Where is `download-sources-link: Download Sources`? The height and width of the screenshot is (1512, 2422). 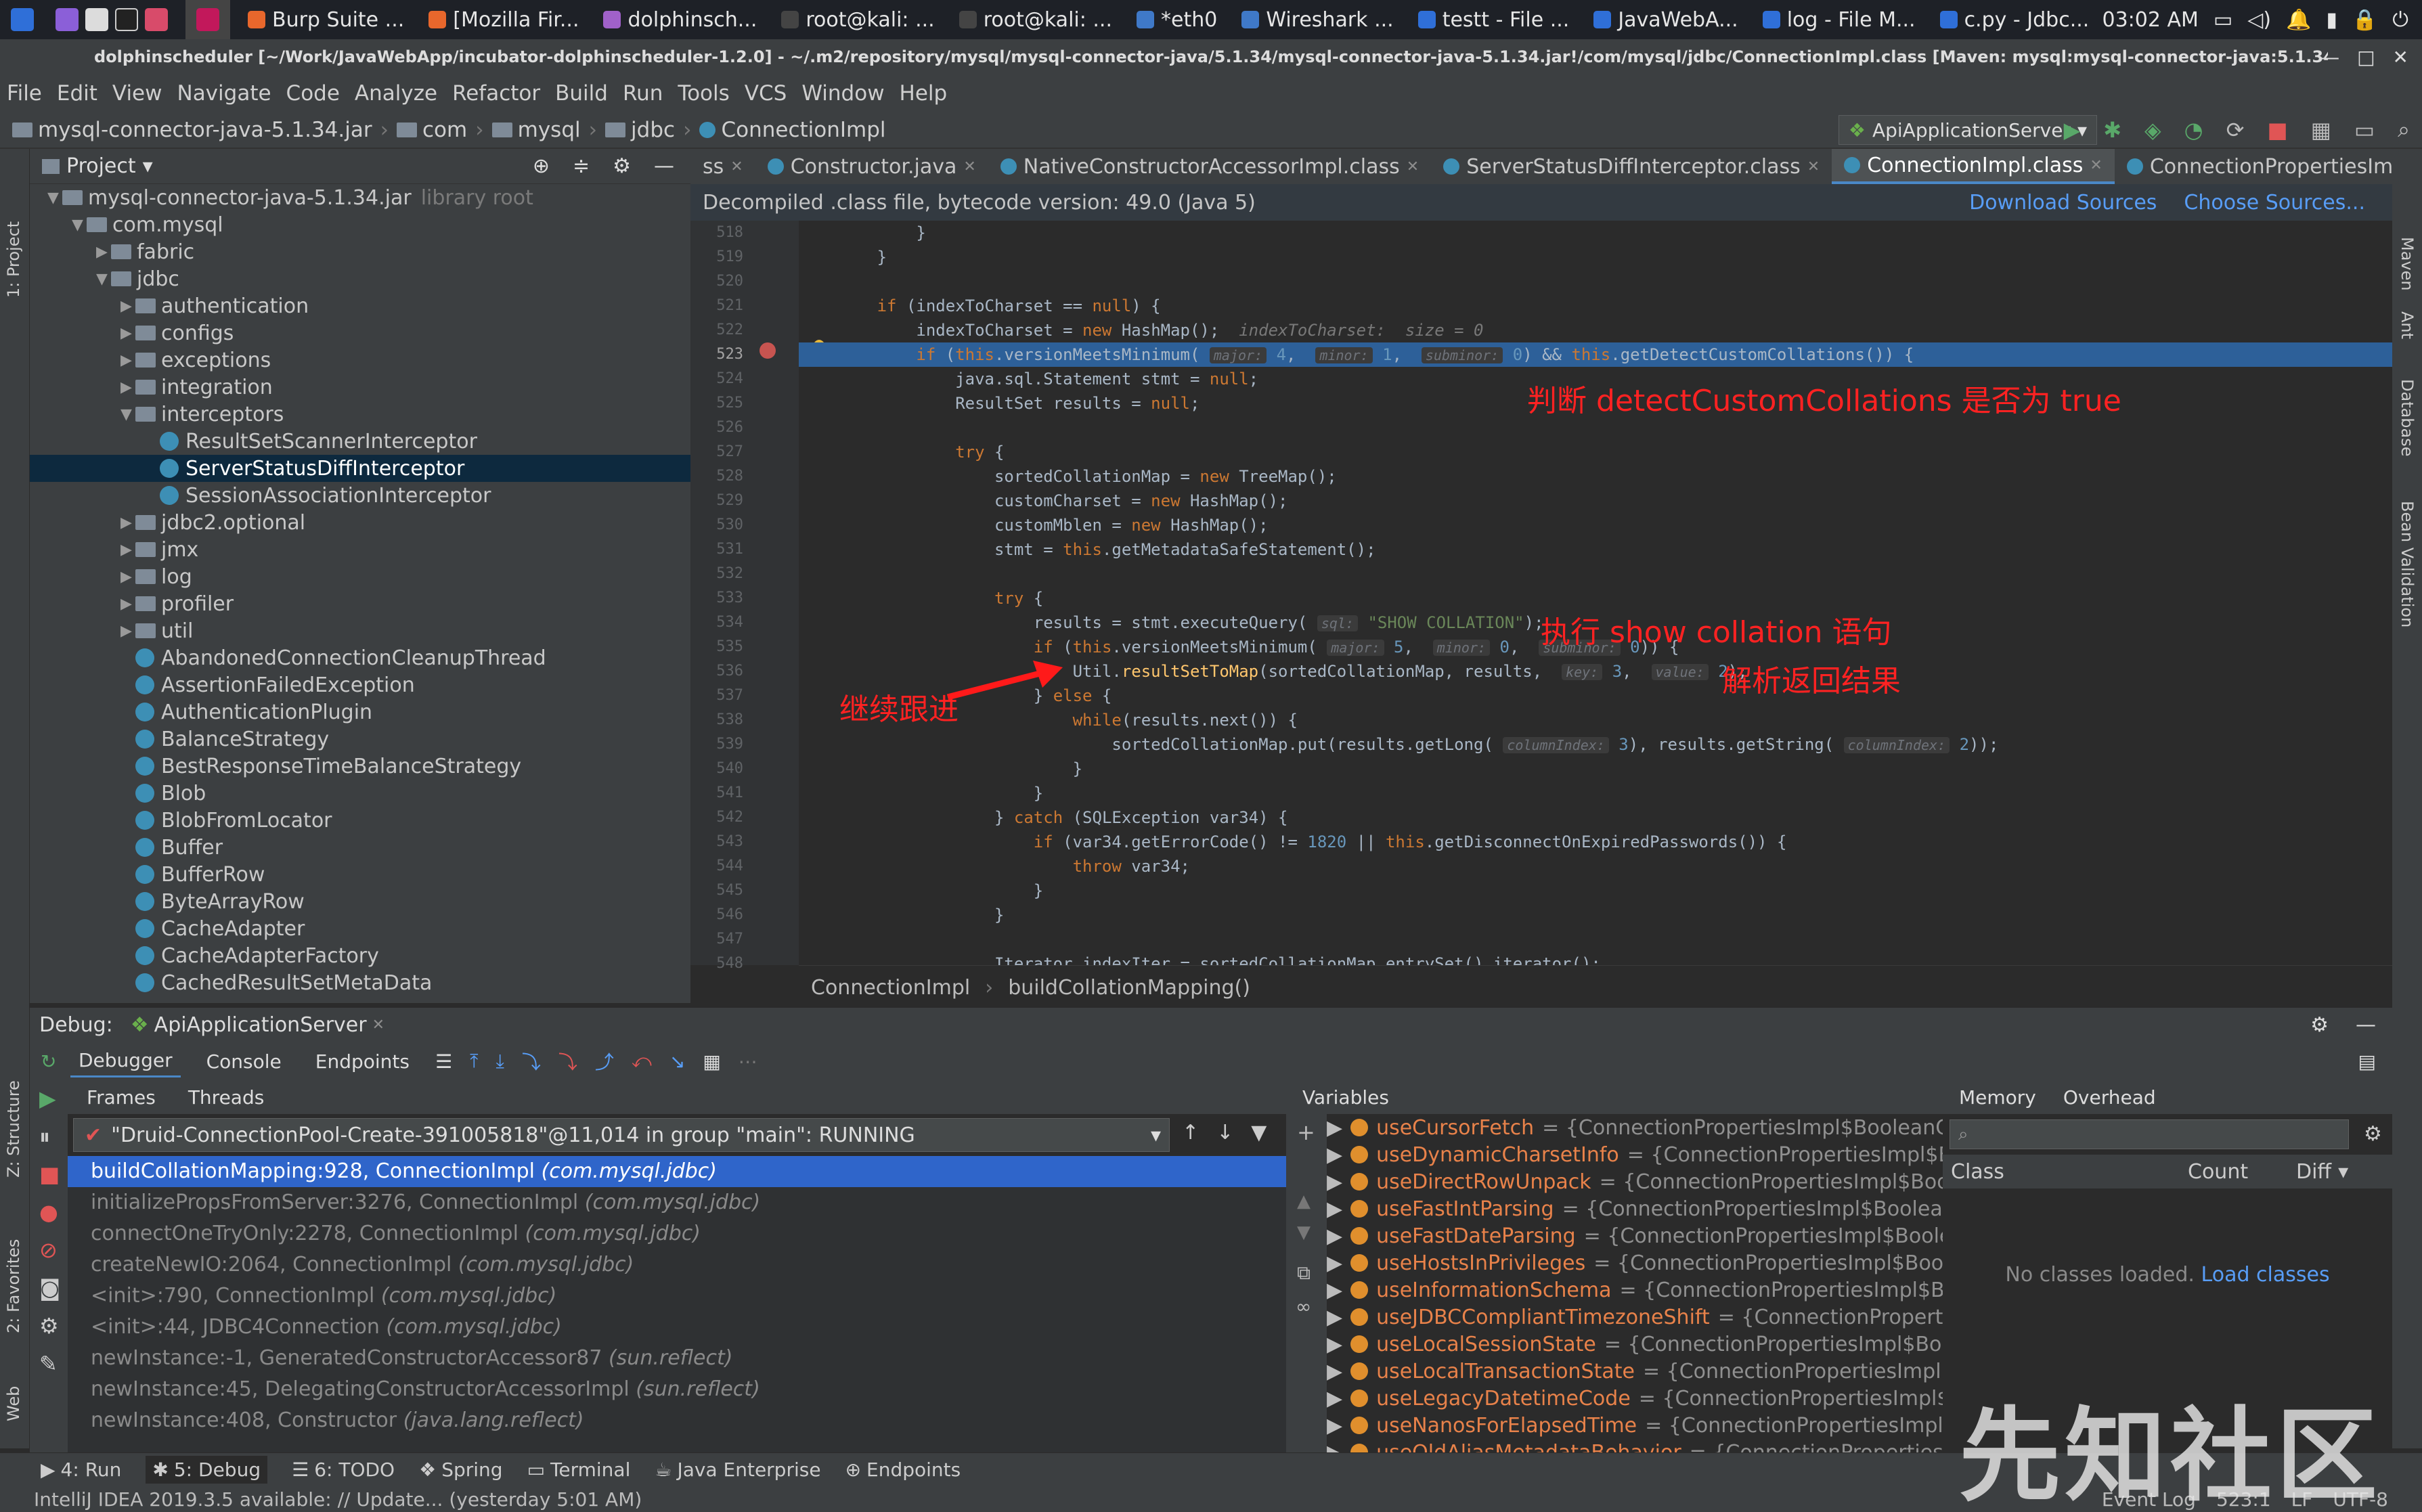 download-sources-link: Download Sources is located at coordinates (2063, 203).